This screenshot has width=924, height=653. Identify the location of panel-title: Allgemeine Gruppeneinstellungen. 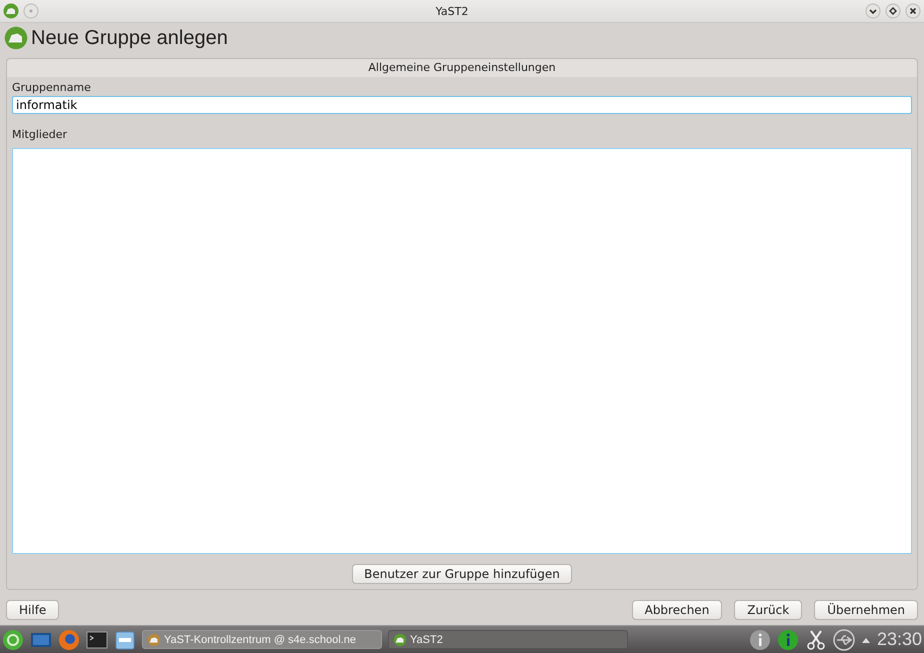
(462, 67).